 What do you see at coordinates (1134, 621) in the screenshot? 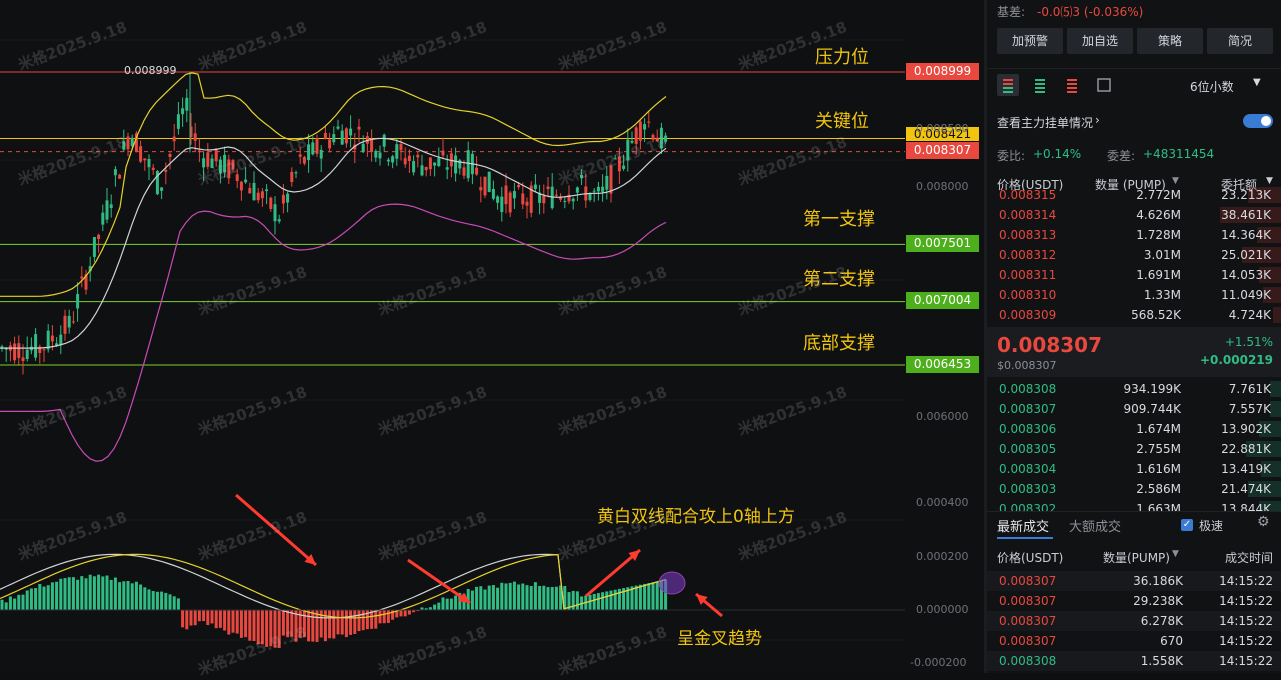
I see `trade-row: 0.008307 6.278K 14:15:22` at bounding box center [1134, 621].